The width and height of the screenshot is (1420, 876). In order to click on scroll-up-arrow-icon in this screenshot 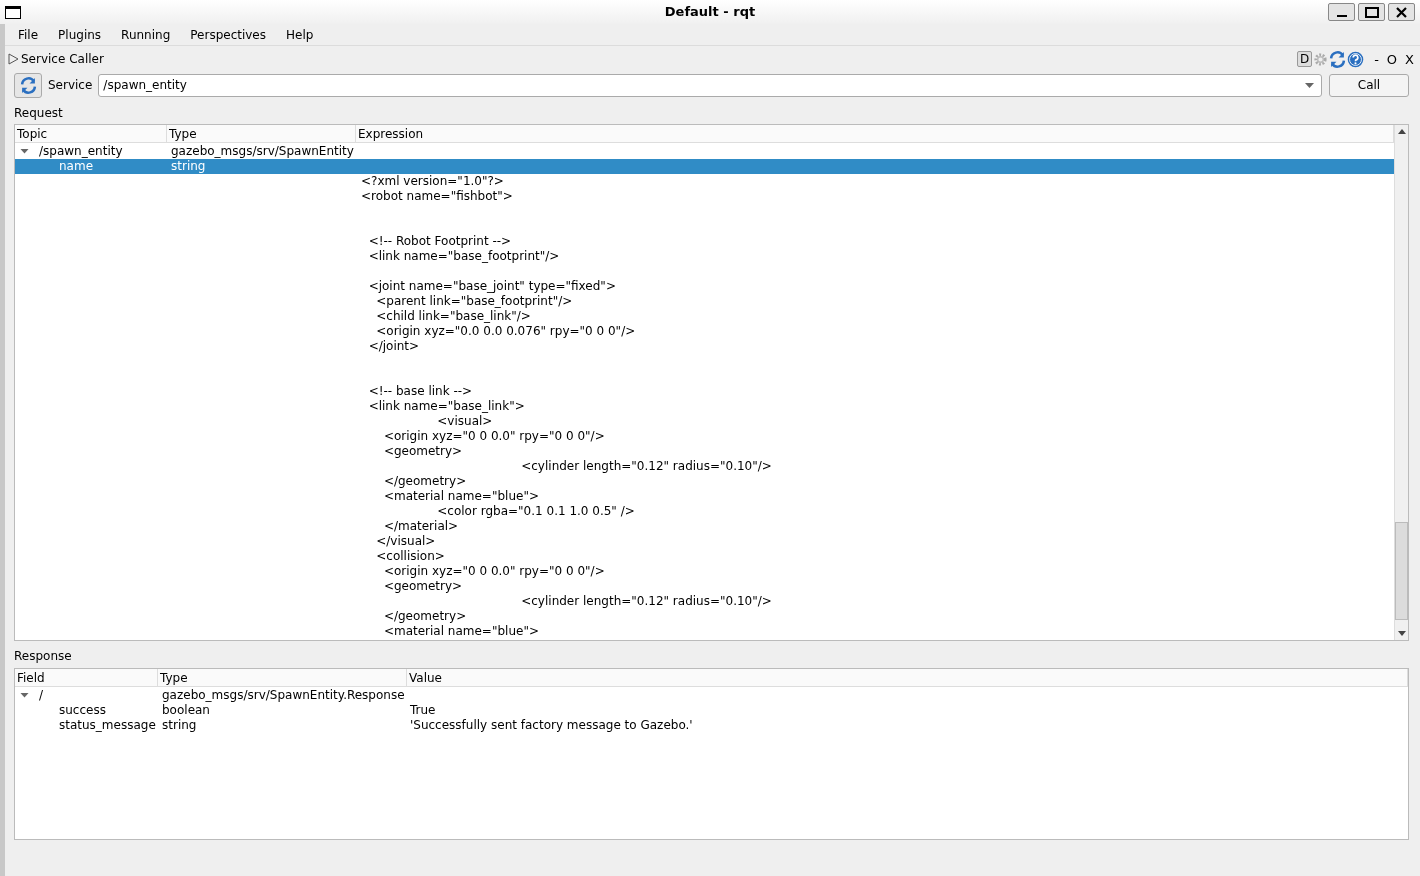, I will do `click(1401, 131)`.